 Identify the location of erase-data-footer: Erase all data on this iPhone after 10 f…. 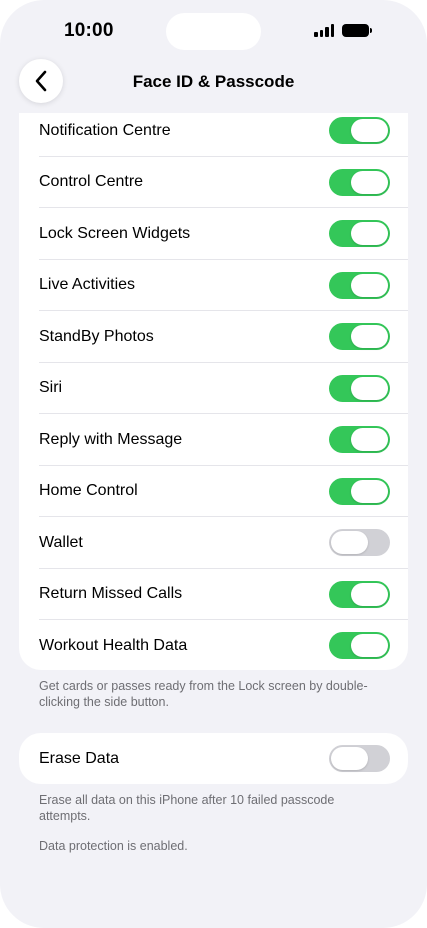
(187, 808).